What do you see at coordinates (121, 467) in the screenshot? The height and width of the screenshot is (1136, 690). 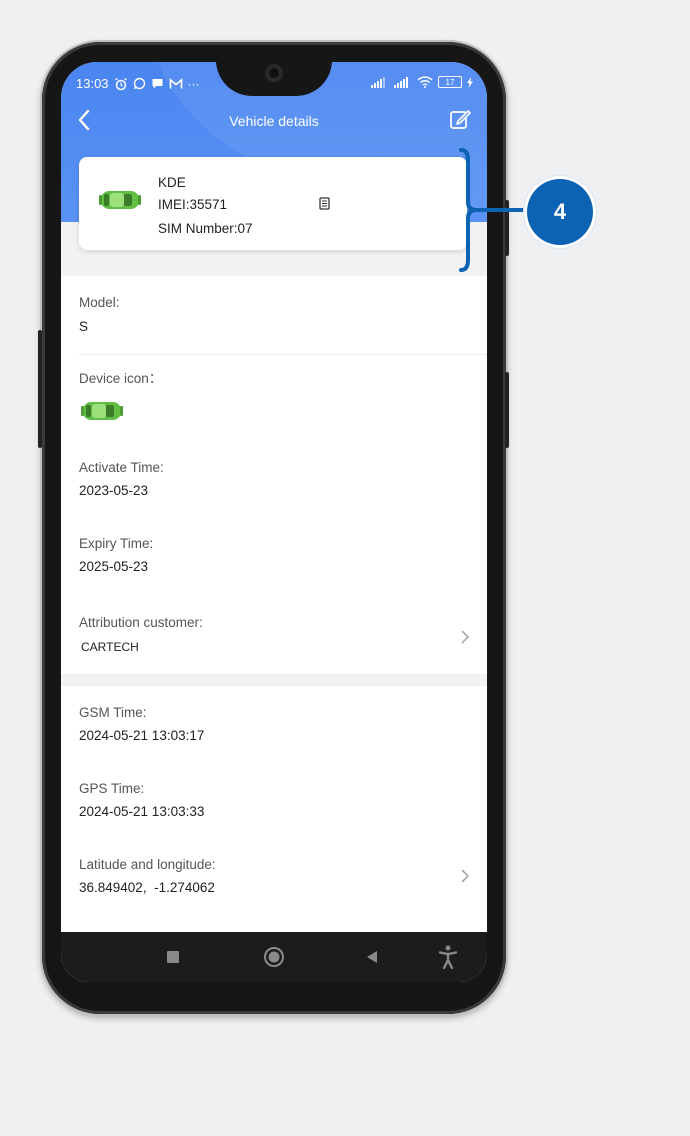 I see `activate-time-label: Activate Time:` at bounding box center [121, 467].